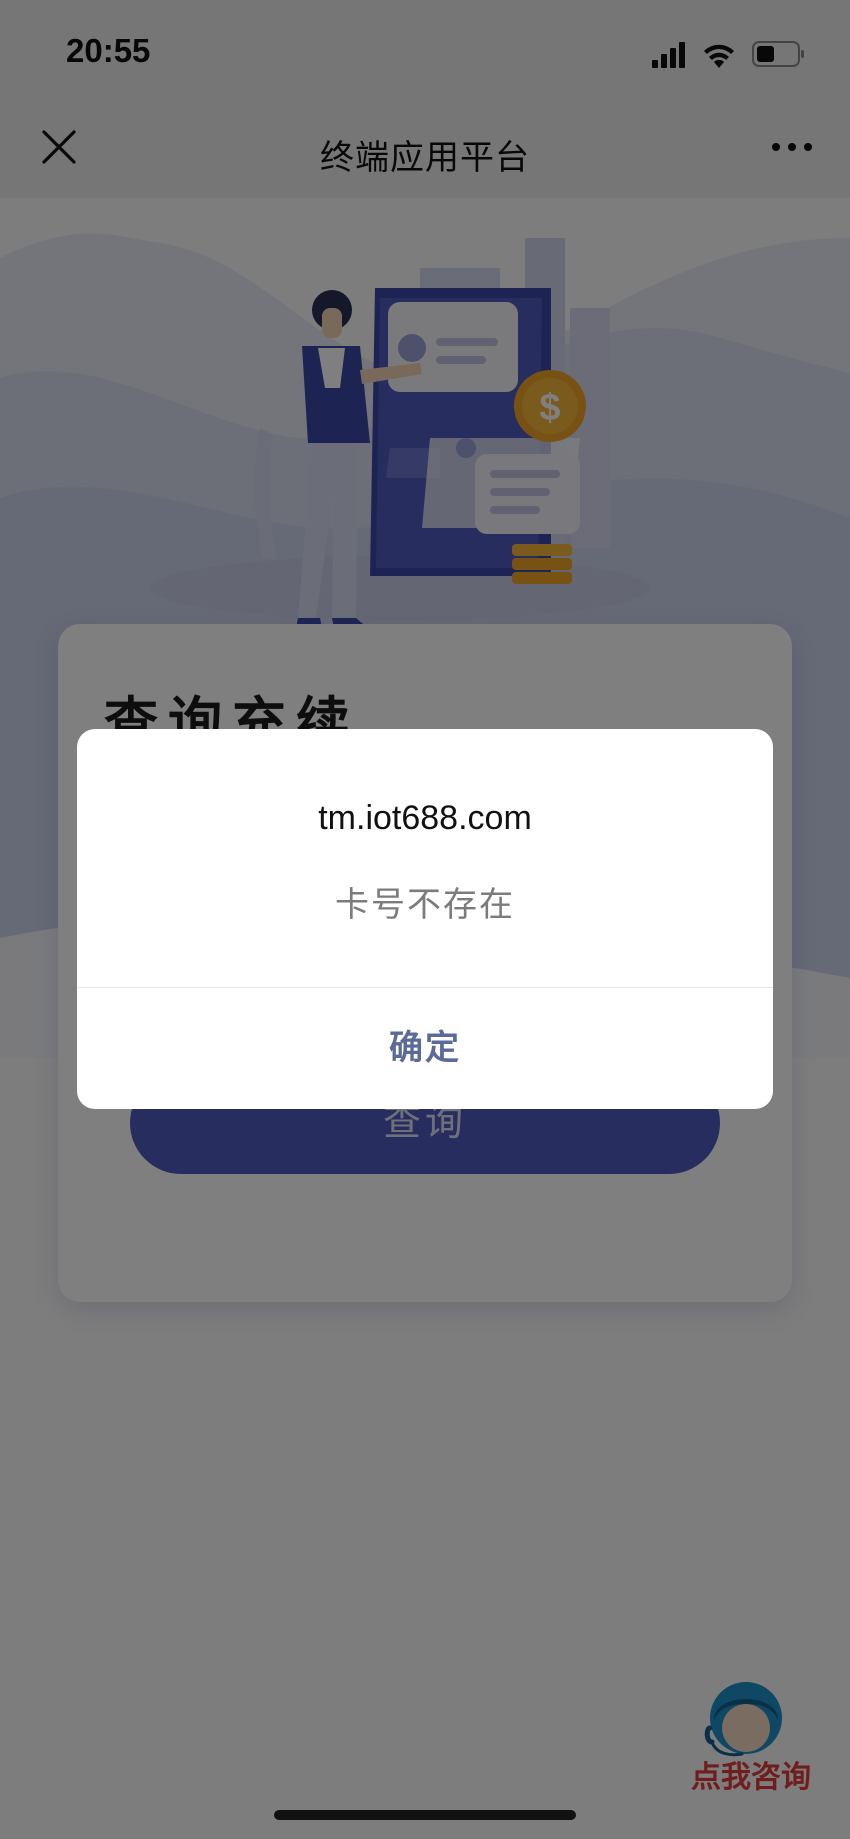 This screenshot has width=850, height=1839. Describe the element at coordinates (425, 818) in the screenshot. I see `dialog-title: tm.iot688.com` at that location.